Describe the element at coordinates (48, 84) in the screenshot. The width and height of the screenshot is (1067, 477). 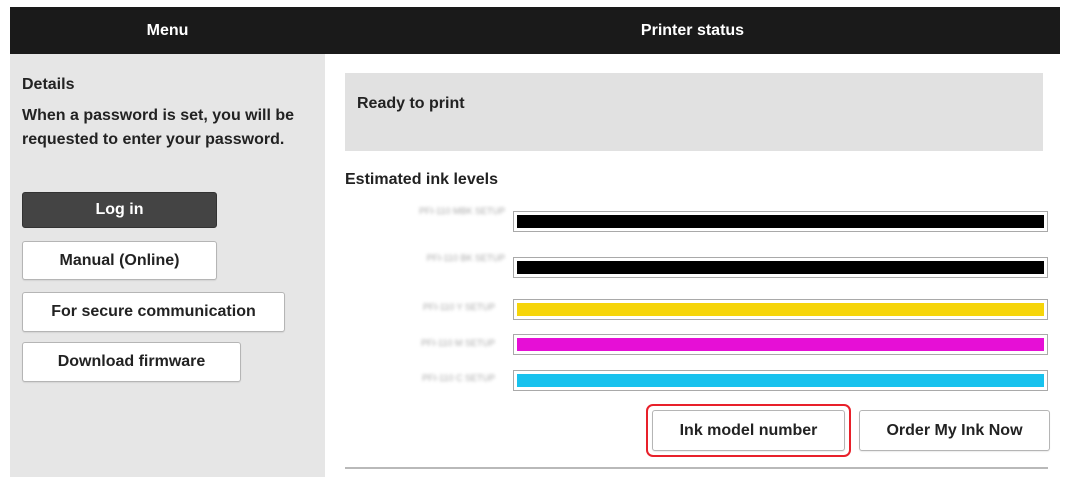
I see `details-title: Details` at that location.